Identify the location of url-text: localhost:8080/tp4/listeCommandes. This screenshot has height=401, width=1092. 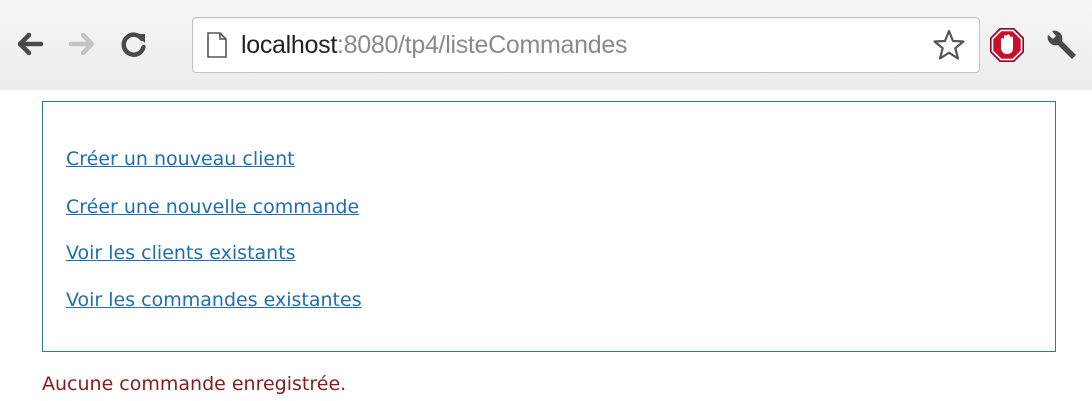
(434, 45).